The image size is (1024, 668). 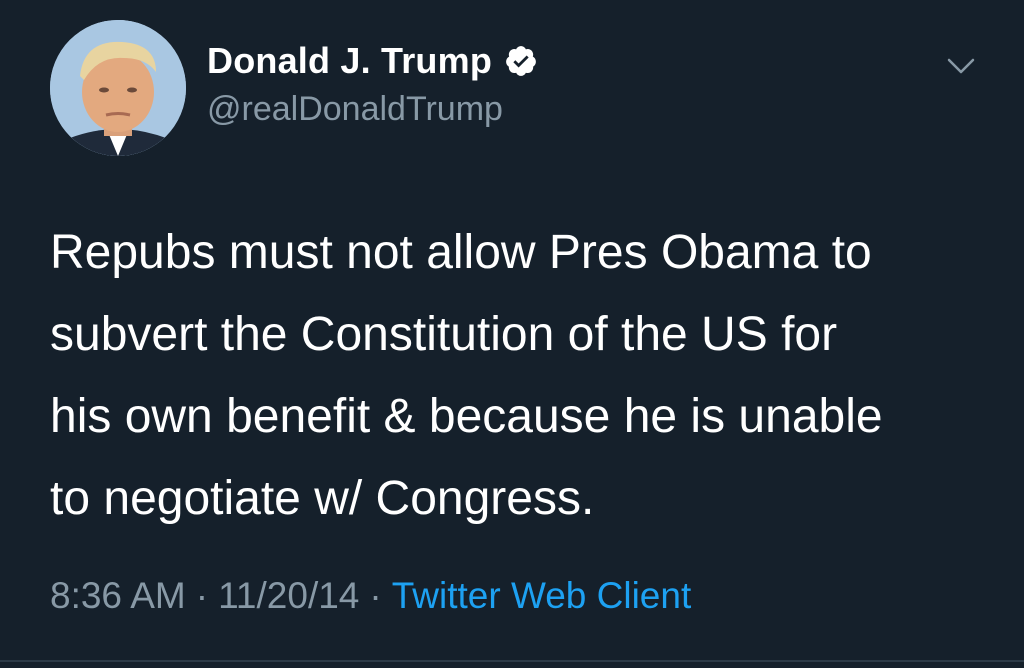 I want to click on display-name: Donald J. Trump, so click(x=349, y=61).